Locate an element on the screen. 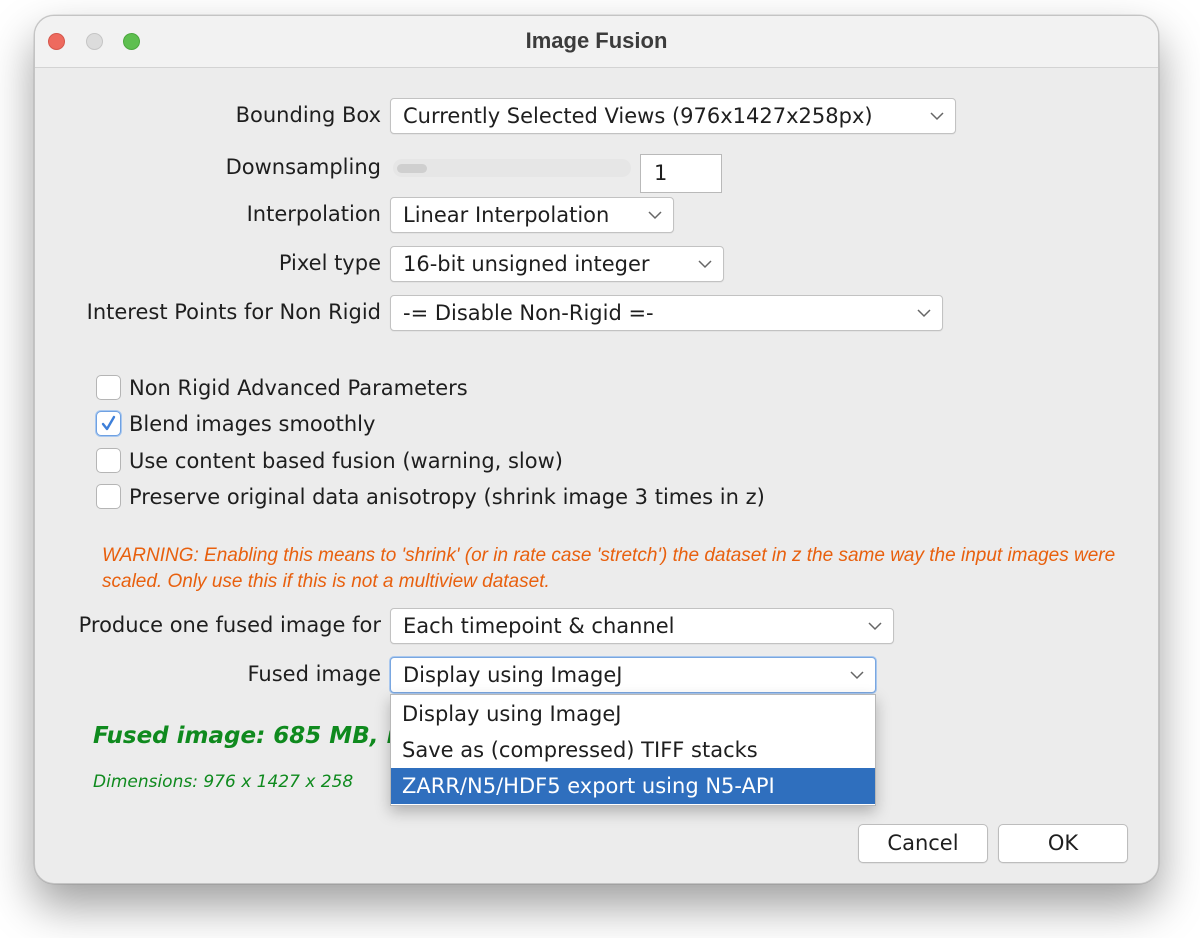 The image size is (1200, 938). downsampling-slider-thumb is located at coordinates (412, 168).